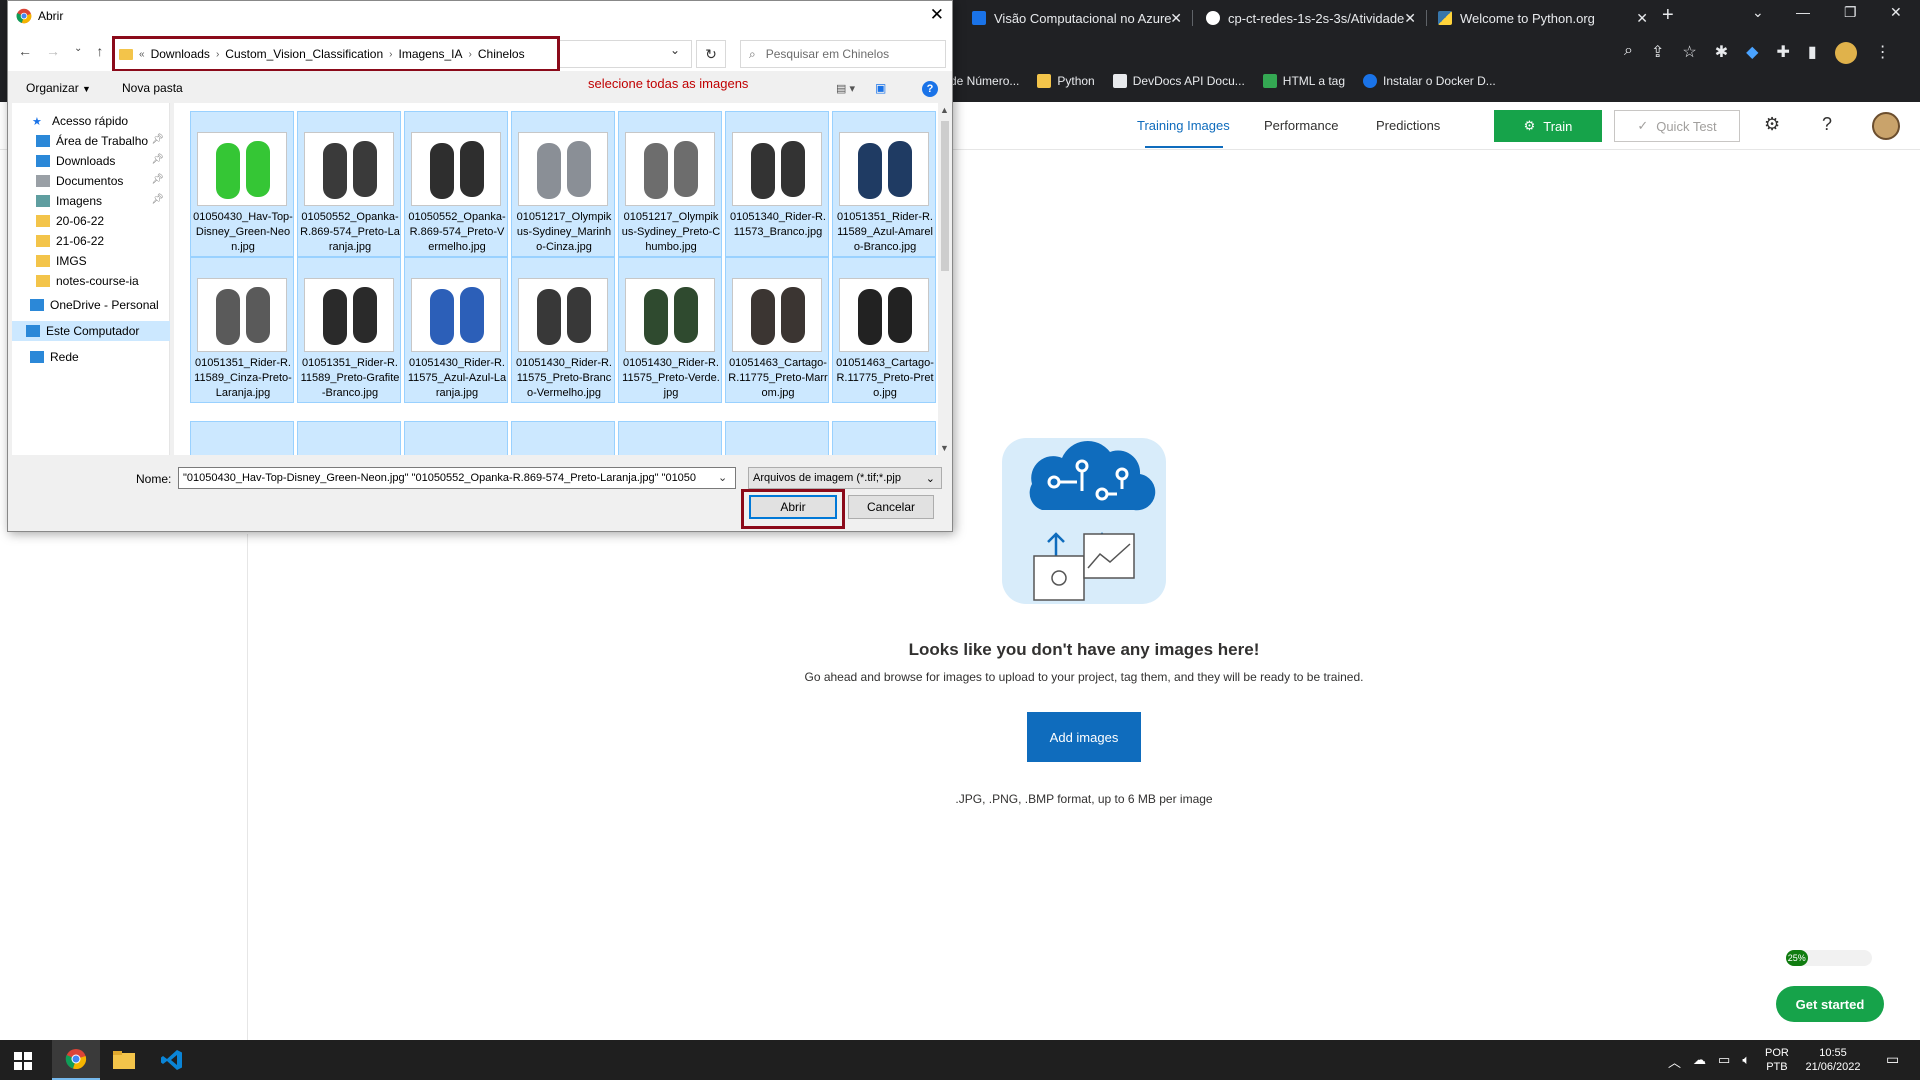 The height and width of the screenshot is (1080, 1920). Describe the element at coordinates (1883, 53) in the screenshot. I see `menu-icon: ⋮` at that location.